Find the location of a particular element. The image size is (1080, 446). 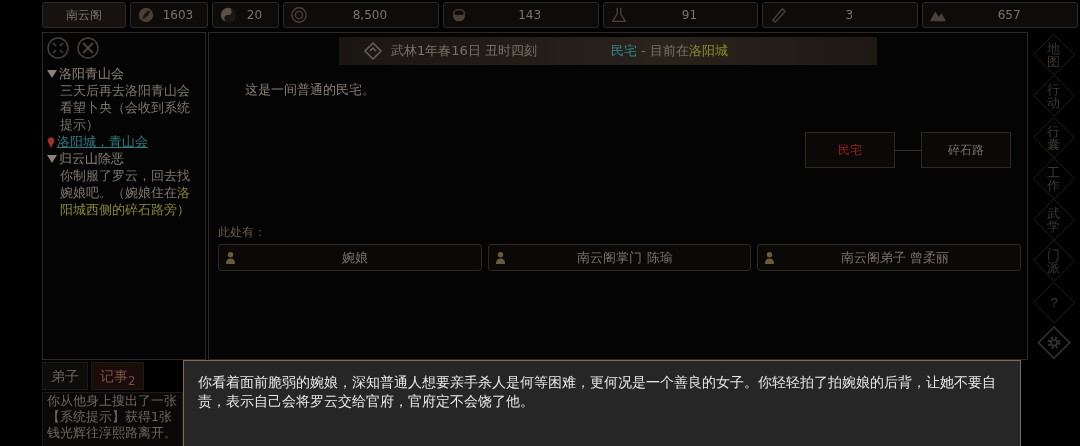

map-node: 碎石路 is located at coordinates (966, 150).